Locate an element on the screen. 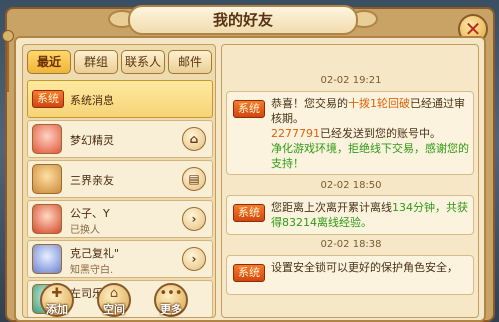  contact-dream-spirit: 梦幻精灵 ⌂ is located at coordinates (120, 139).